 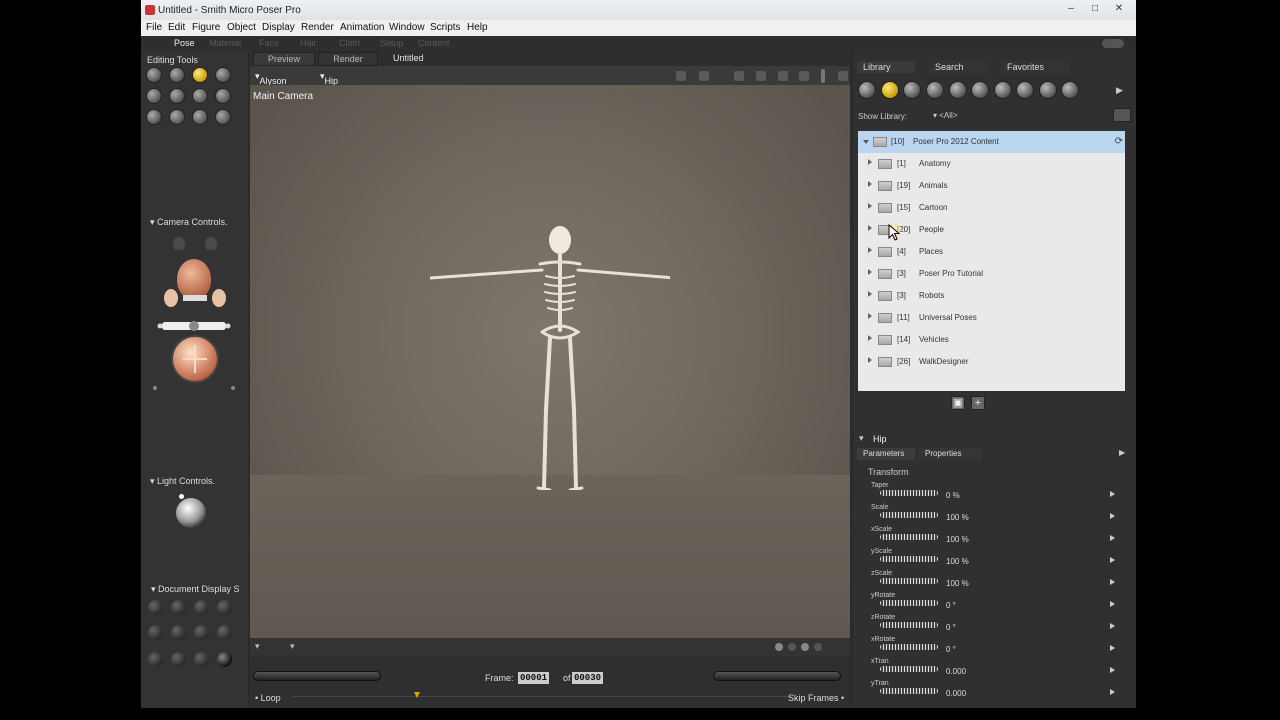 I want to click on view-dot-4-icon, so click(x=818, y=647).